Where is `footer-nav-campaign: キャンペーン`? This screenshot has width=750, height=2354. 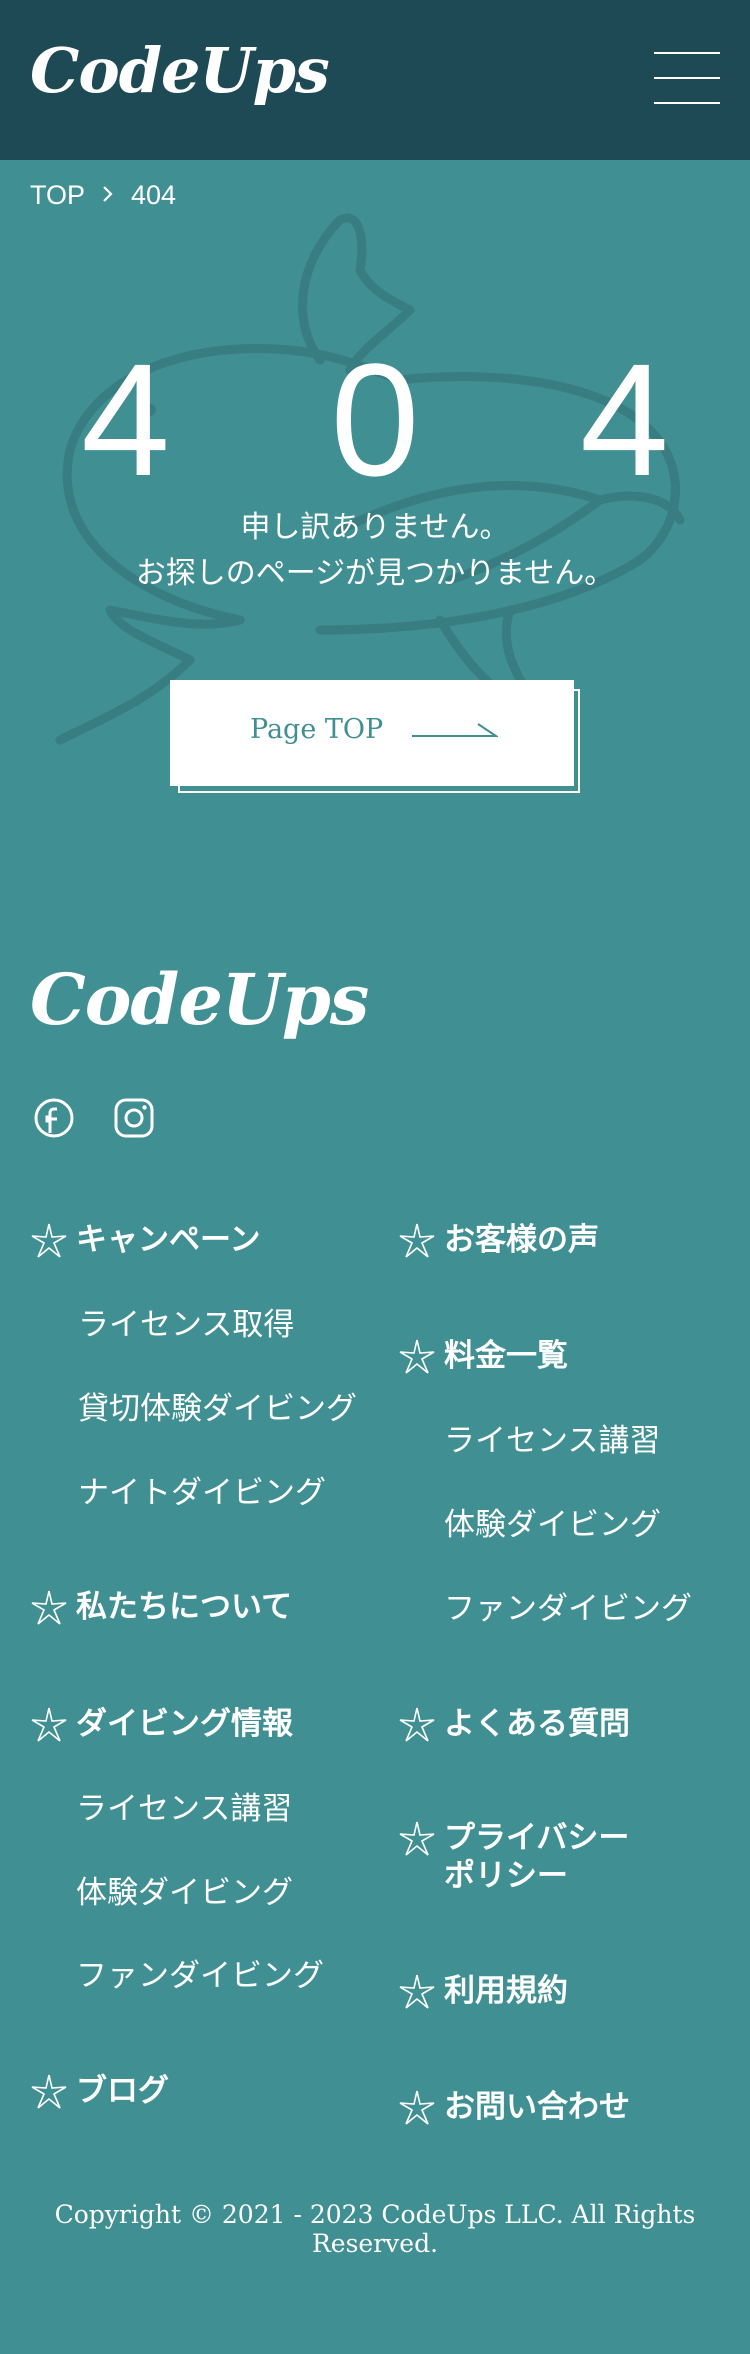 footer-nav-campaign: キャンペーン is located at coordinates (145, 1240).